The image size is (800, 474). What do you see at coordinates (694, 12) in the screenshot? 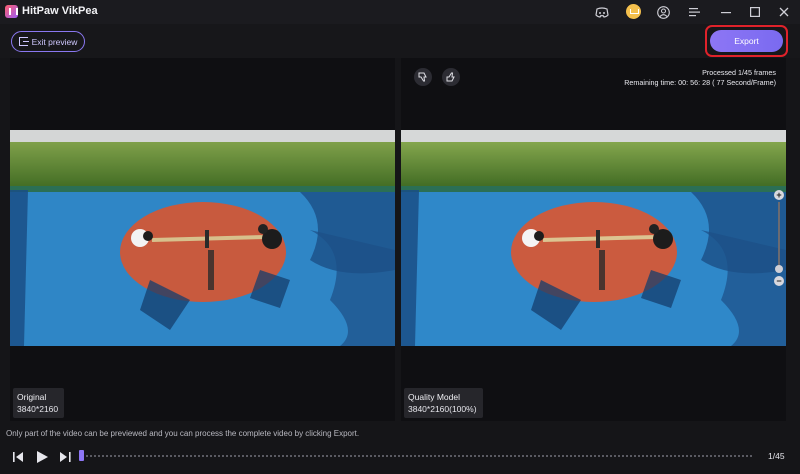
I see `menu-icon` at bounding box center [694, 12].